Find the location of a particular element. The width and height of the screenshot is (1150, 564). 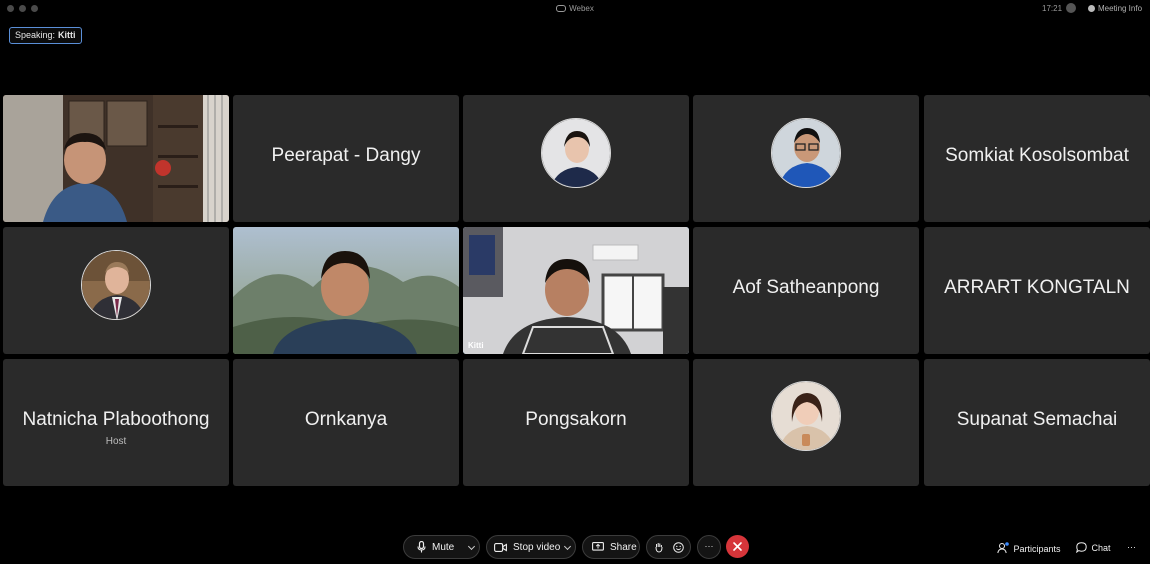

chat-label: Chat is located at coordinates (1101, 548).